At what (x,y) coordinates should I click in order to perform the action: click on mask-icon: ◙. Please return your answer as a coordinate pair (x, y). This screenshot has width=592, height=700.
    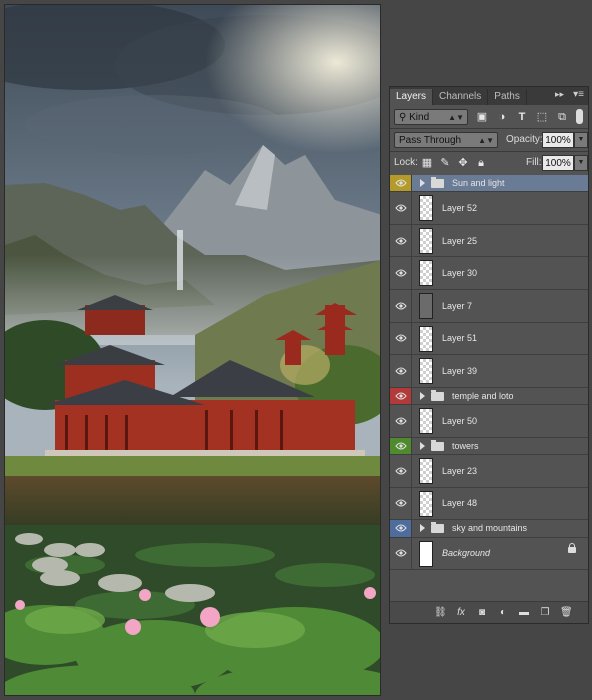
    Looking at the image, I should click on (482, 613).